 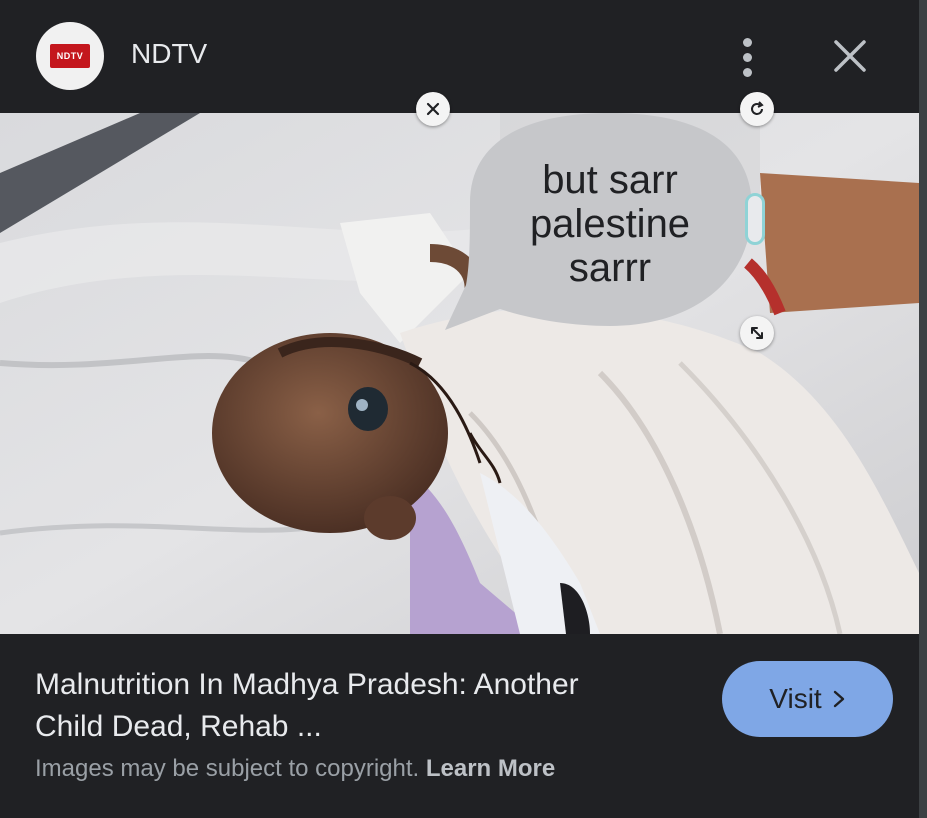 I want to click on visit-label: Visit, so click(x=795, y=698).